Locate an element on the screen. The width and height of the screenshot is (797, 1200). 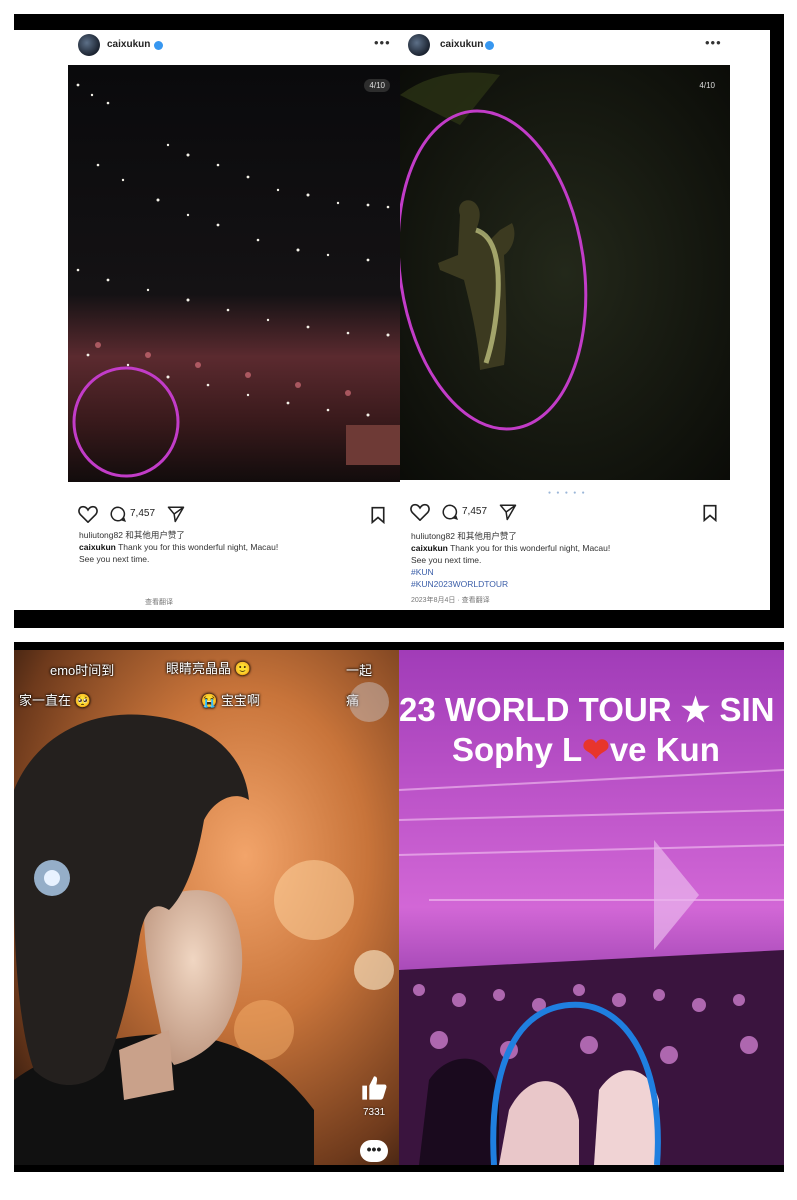
emoji-icon: 🙂 is located at coordinates (242, 668).